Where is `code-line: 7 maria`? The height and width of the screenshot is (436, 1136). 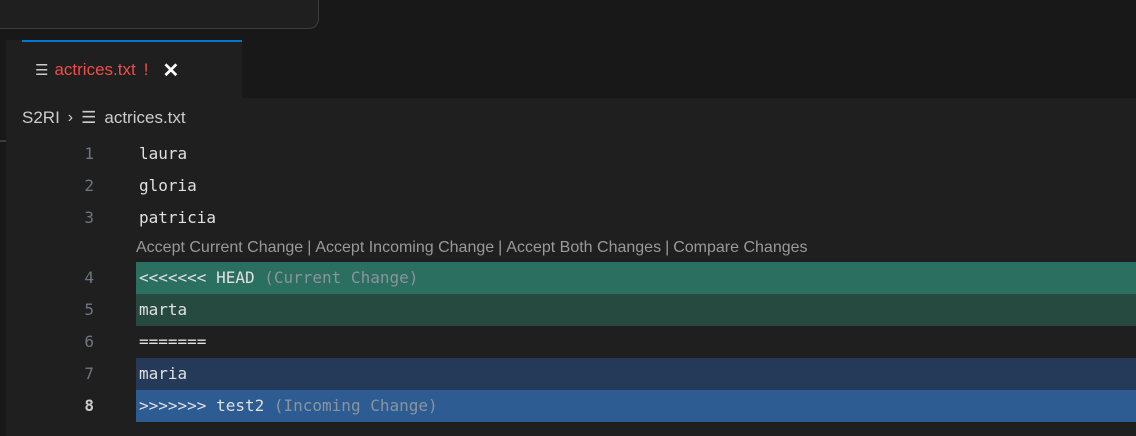
code-line: 7 maria is located at coordinates (579, 374).